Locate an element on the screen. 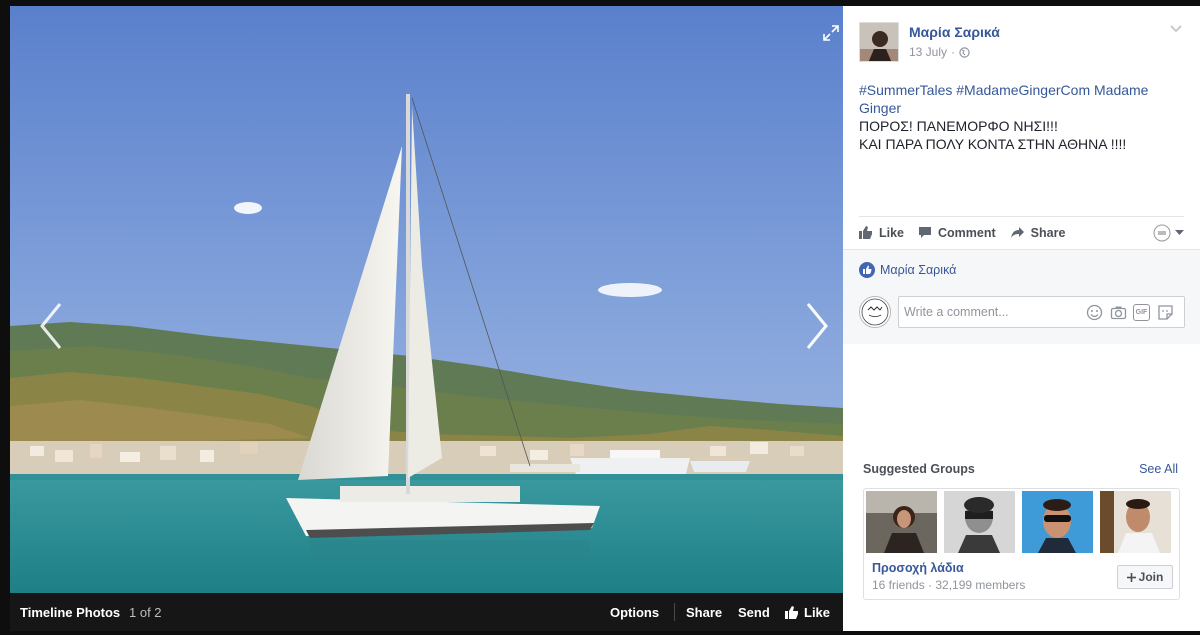 The image size is (1200, 635). commenter-avatar is located at coordinates (875, 312).